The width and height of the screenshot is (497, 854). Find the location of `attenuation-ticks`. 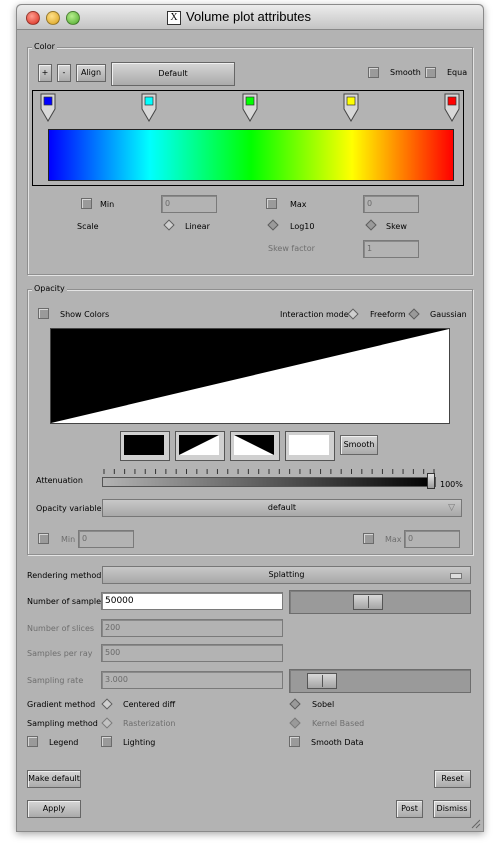

attenuation-ticks is located at coordinates (269, 471).